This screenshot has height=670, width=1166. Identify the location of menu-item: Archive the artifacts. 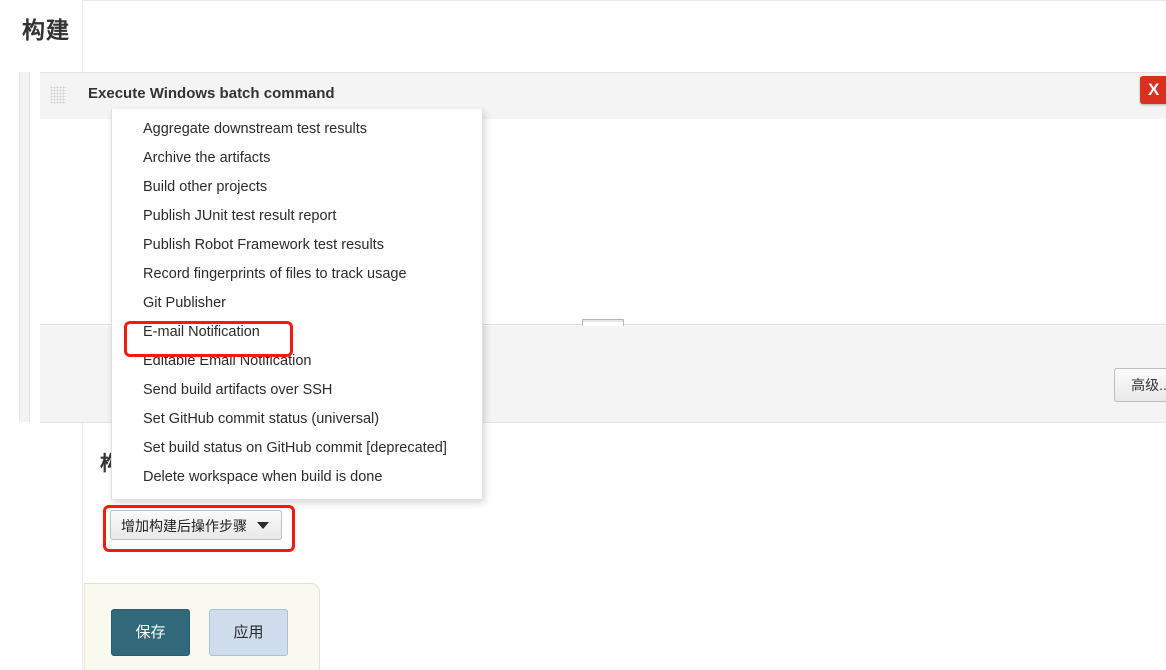
(297, 158).